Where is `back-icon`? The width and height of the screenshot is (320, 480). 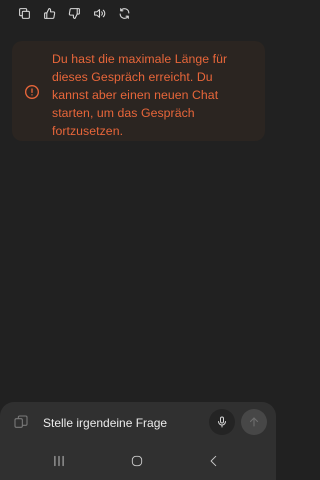
back-icon is located at coordinates (213, 461).